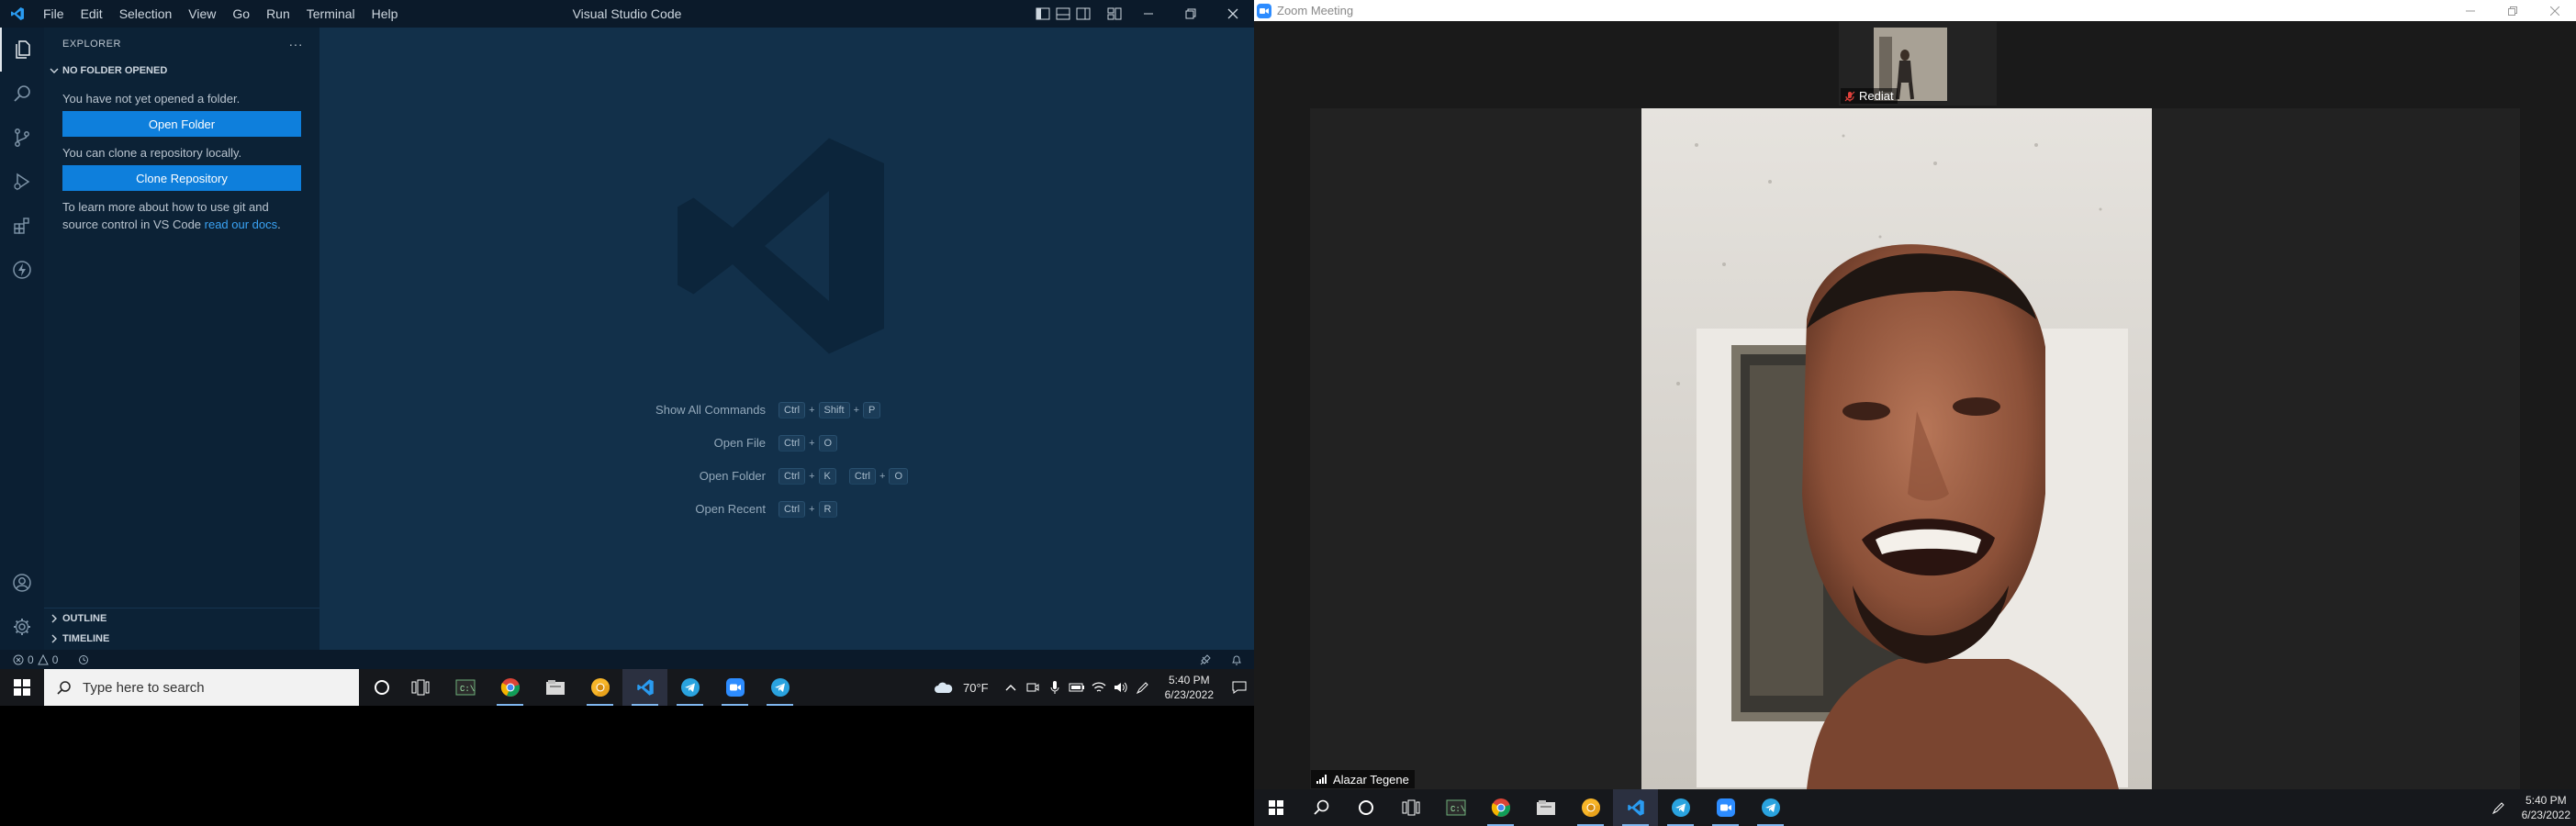 This screenshot has height=826, width=2576. Describe the element at coordinates (1191, 14) in the screenshot. I see `restore-icon` at that location.